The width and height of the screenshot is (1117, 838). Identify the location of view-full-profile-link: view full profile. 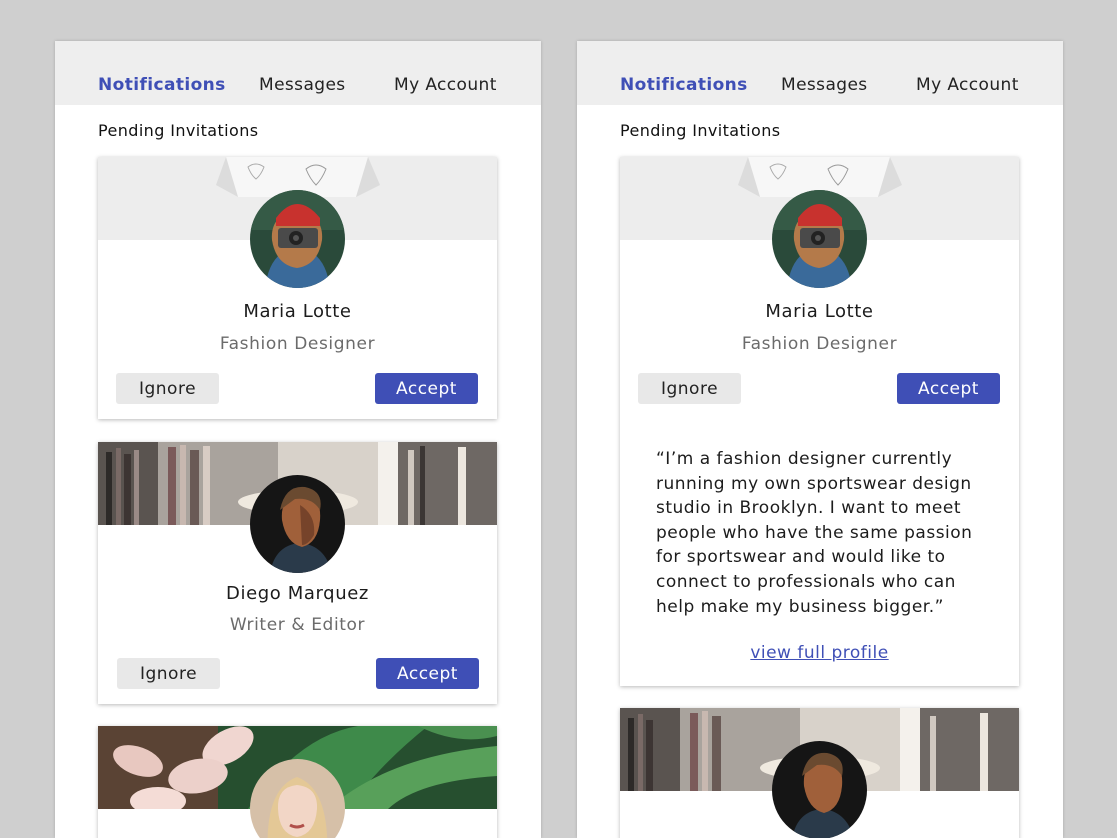
(819, 653).